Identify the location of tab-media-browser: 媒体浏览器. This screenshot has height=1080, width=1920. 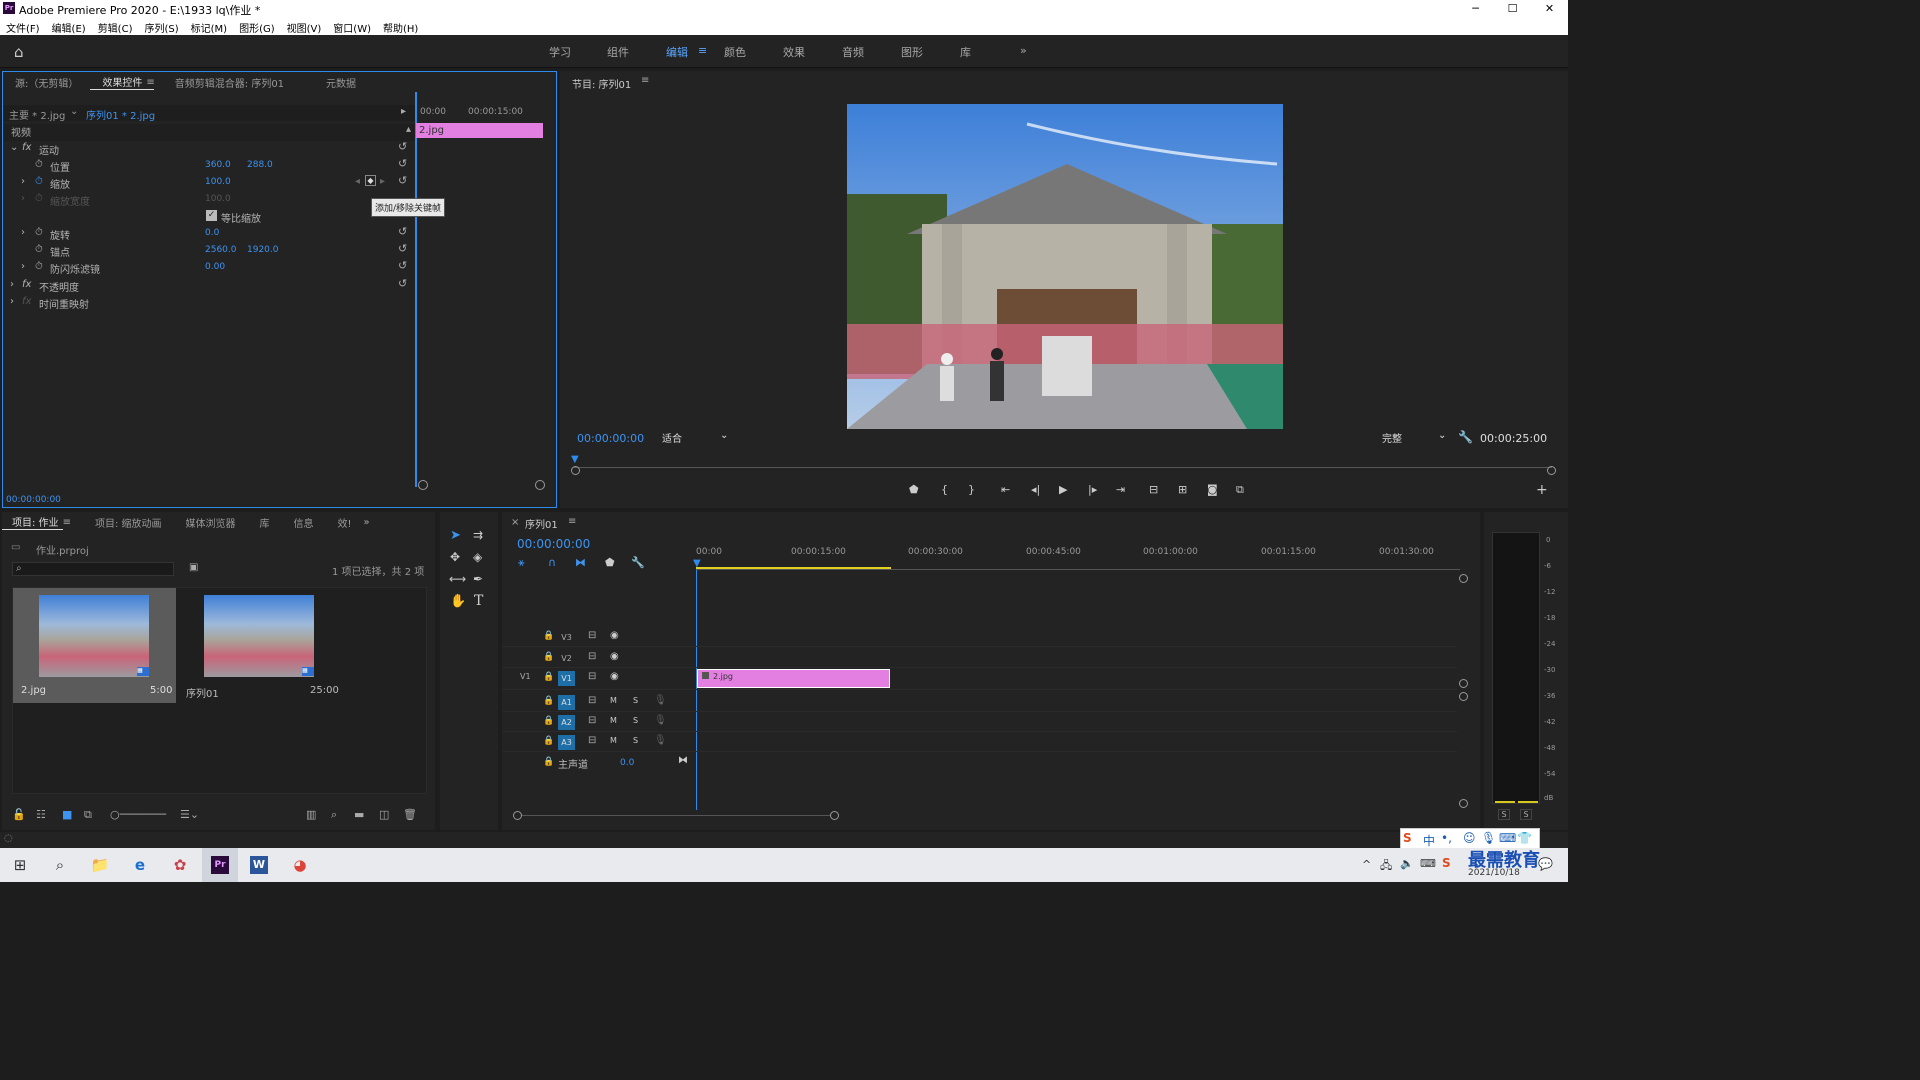
(211, 522).